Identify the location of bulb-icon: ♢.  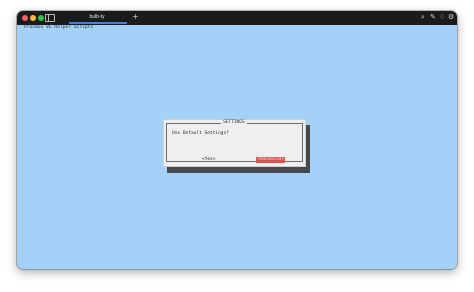
(442, 17).